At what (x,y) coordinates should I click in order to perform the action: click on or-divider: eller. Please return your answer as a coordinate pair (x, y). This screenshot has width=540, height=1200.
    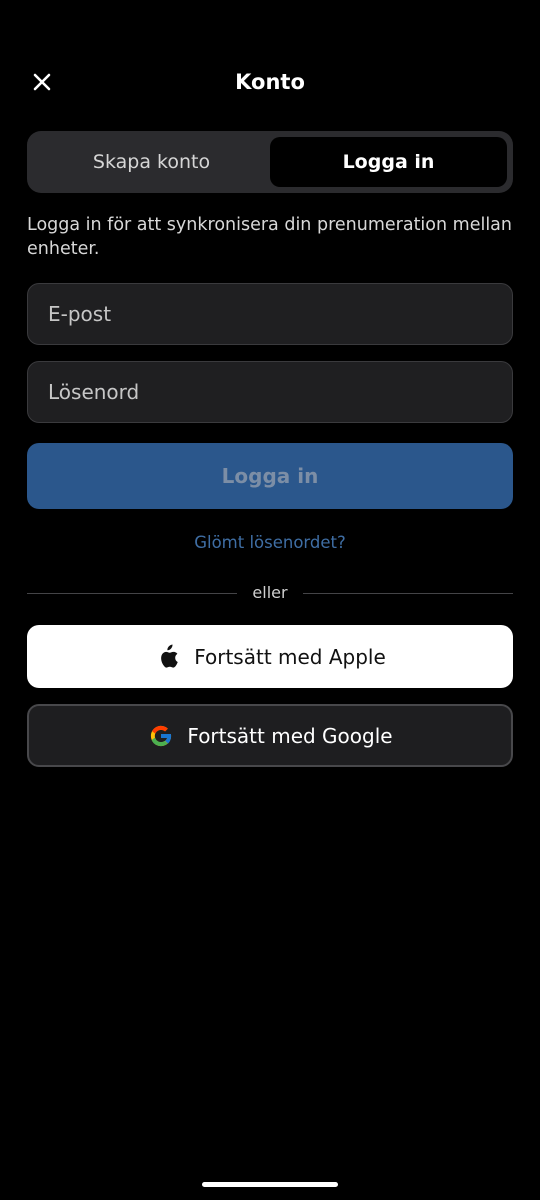
    Looking at the image, I should click on (270, 593).